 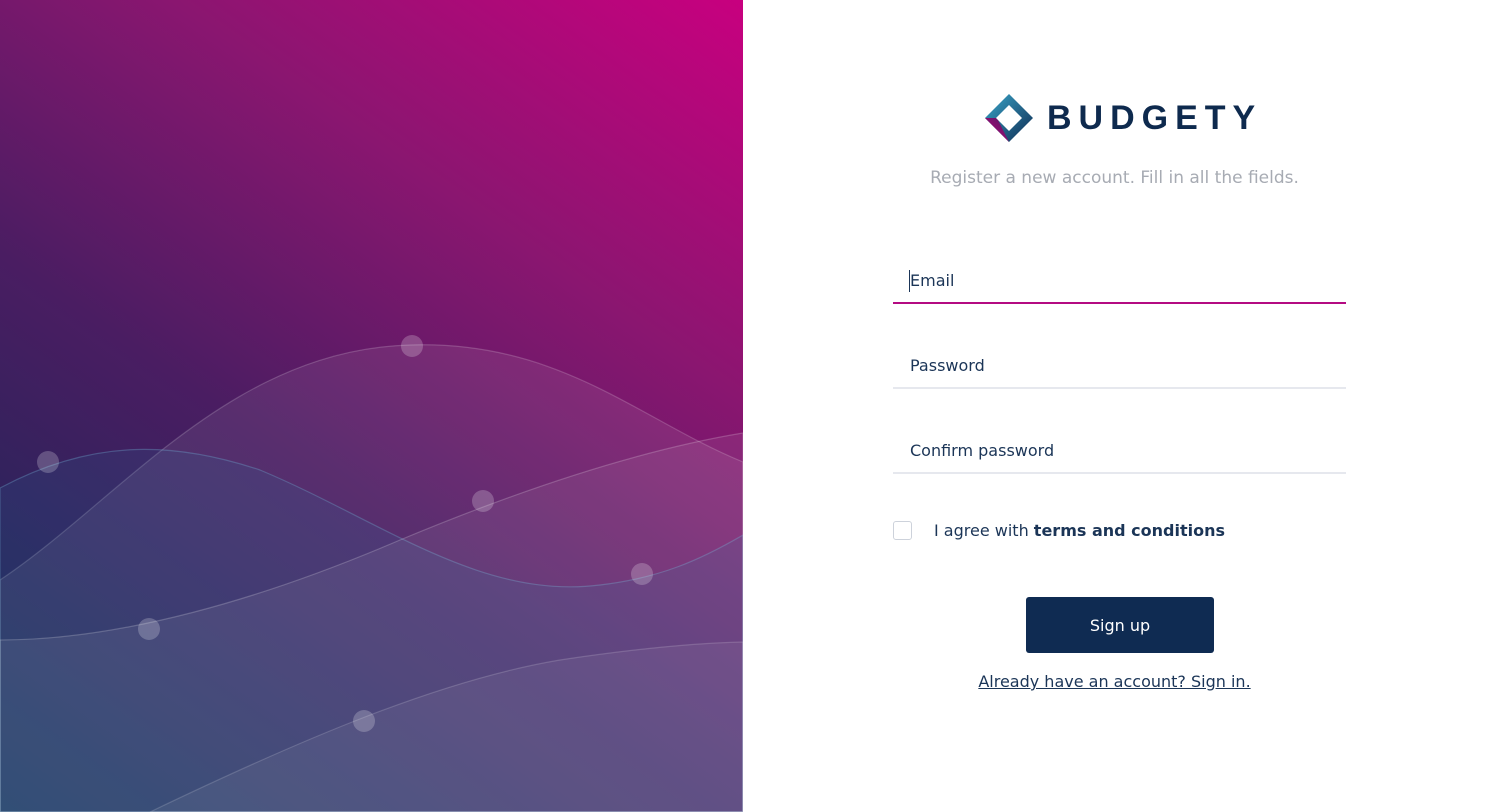 What do you see at coordinates (1119, 451) in the screenshot?
I see `confirm-password-field` at bounding box center [1119, 451].